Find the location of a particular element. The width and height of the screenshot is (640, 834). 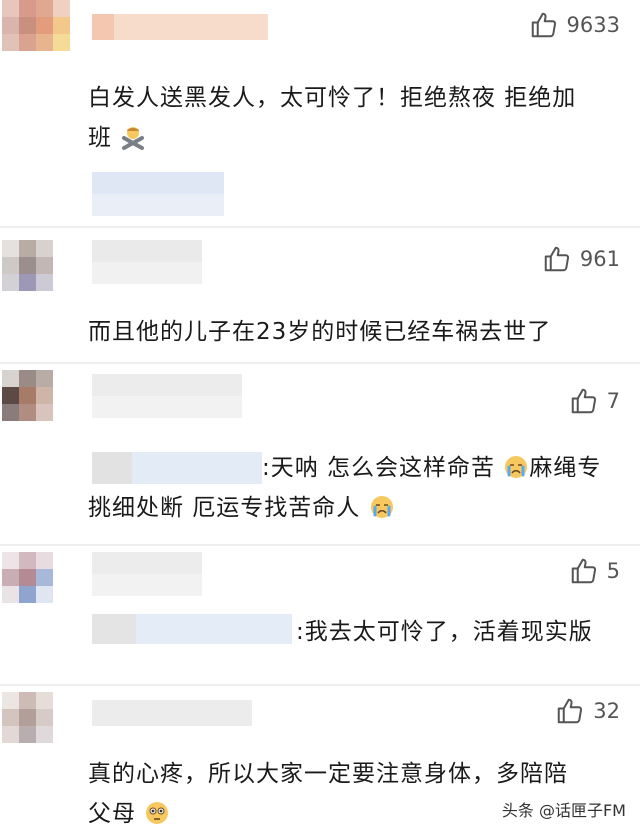

reply-mosaic is located at coordinates (158, 194).